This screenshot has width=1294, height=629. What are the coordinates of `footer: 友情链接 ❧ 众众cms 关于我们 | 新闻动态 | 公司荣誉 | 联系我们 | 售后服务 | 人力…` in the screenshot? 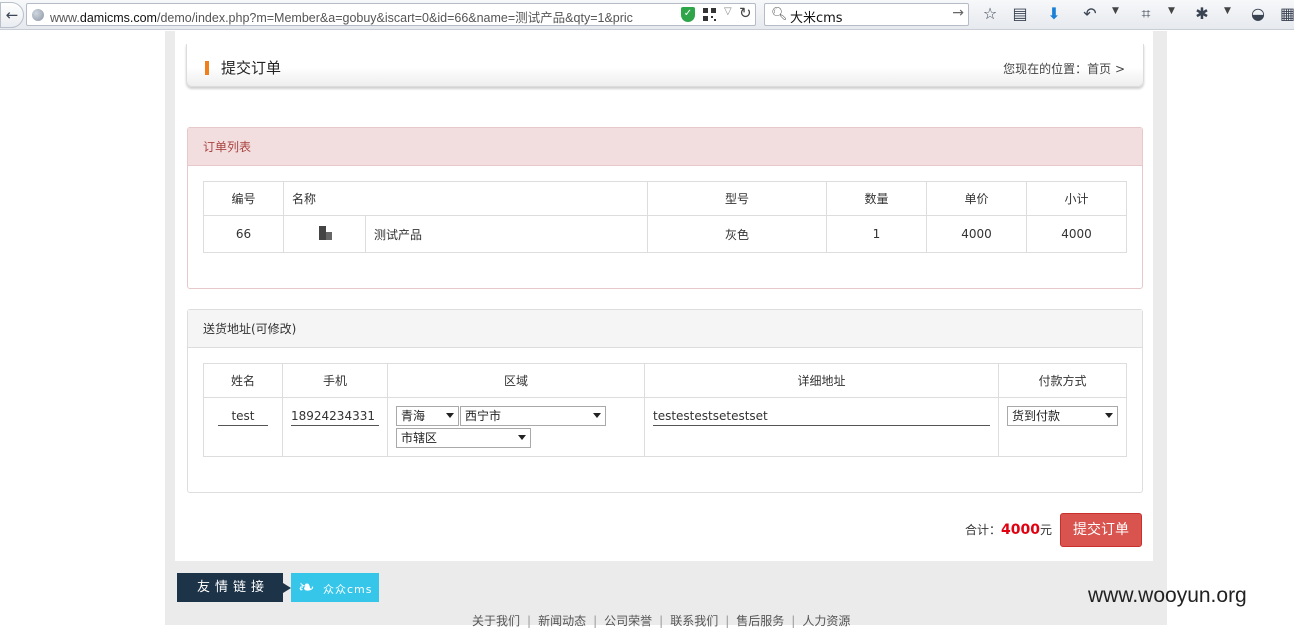 It's located at (666, 594).